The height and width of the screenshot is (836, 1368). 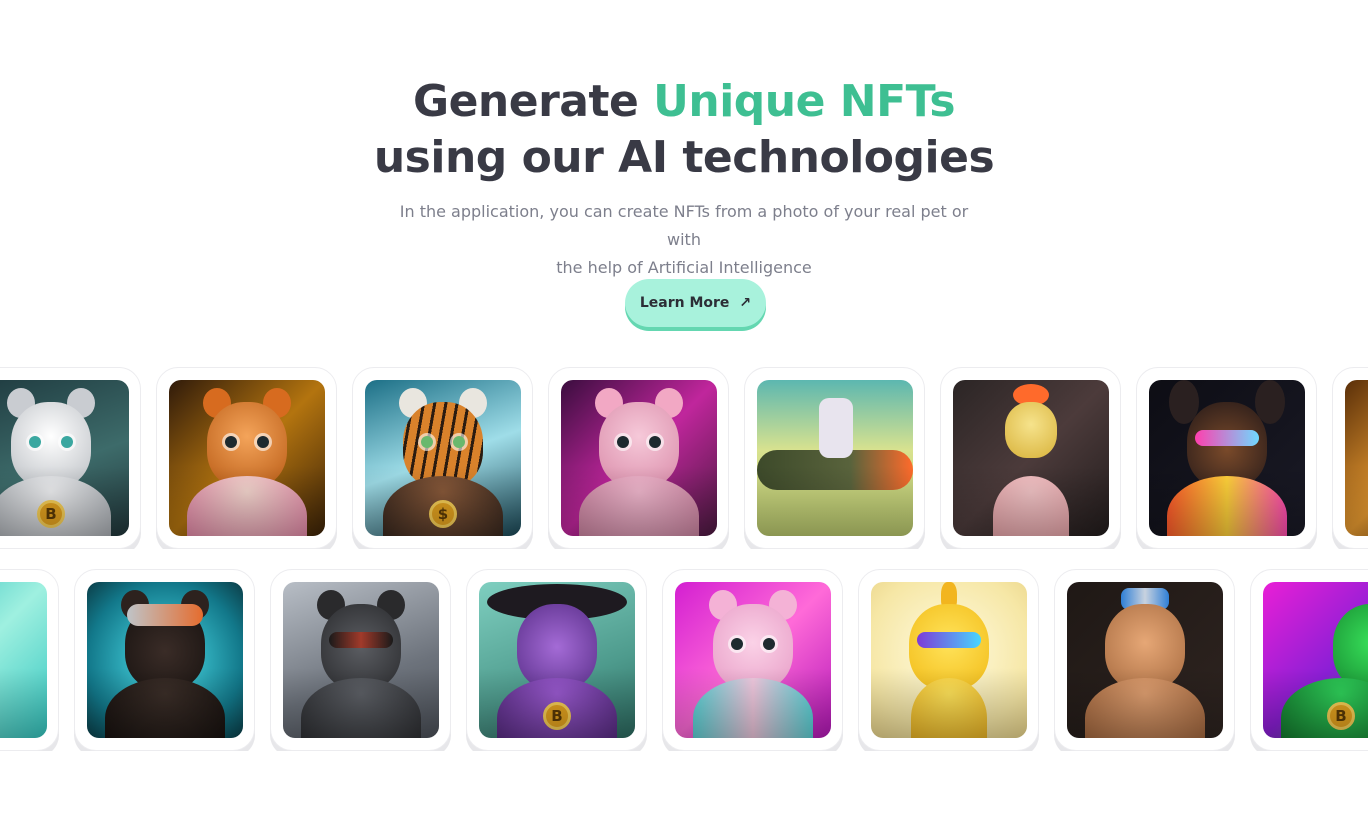 I want to click on nft-image-tiger: $, so click(x=443, y=458).